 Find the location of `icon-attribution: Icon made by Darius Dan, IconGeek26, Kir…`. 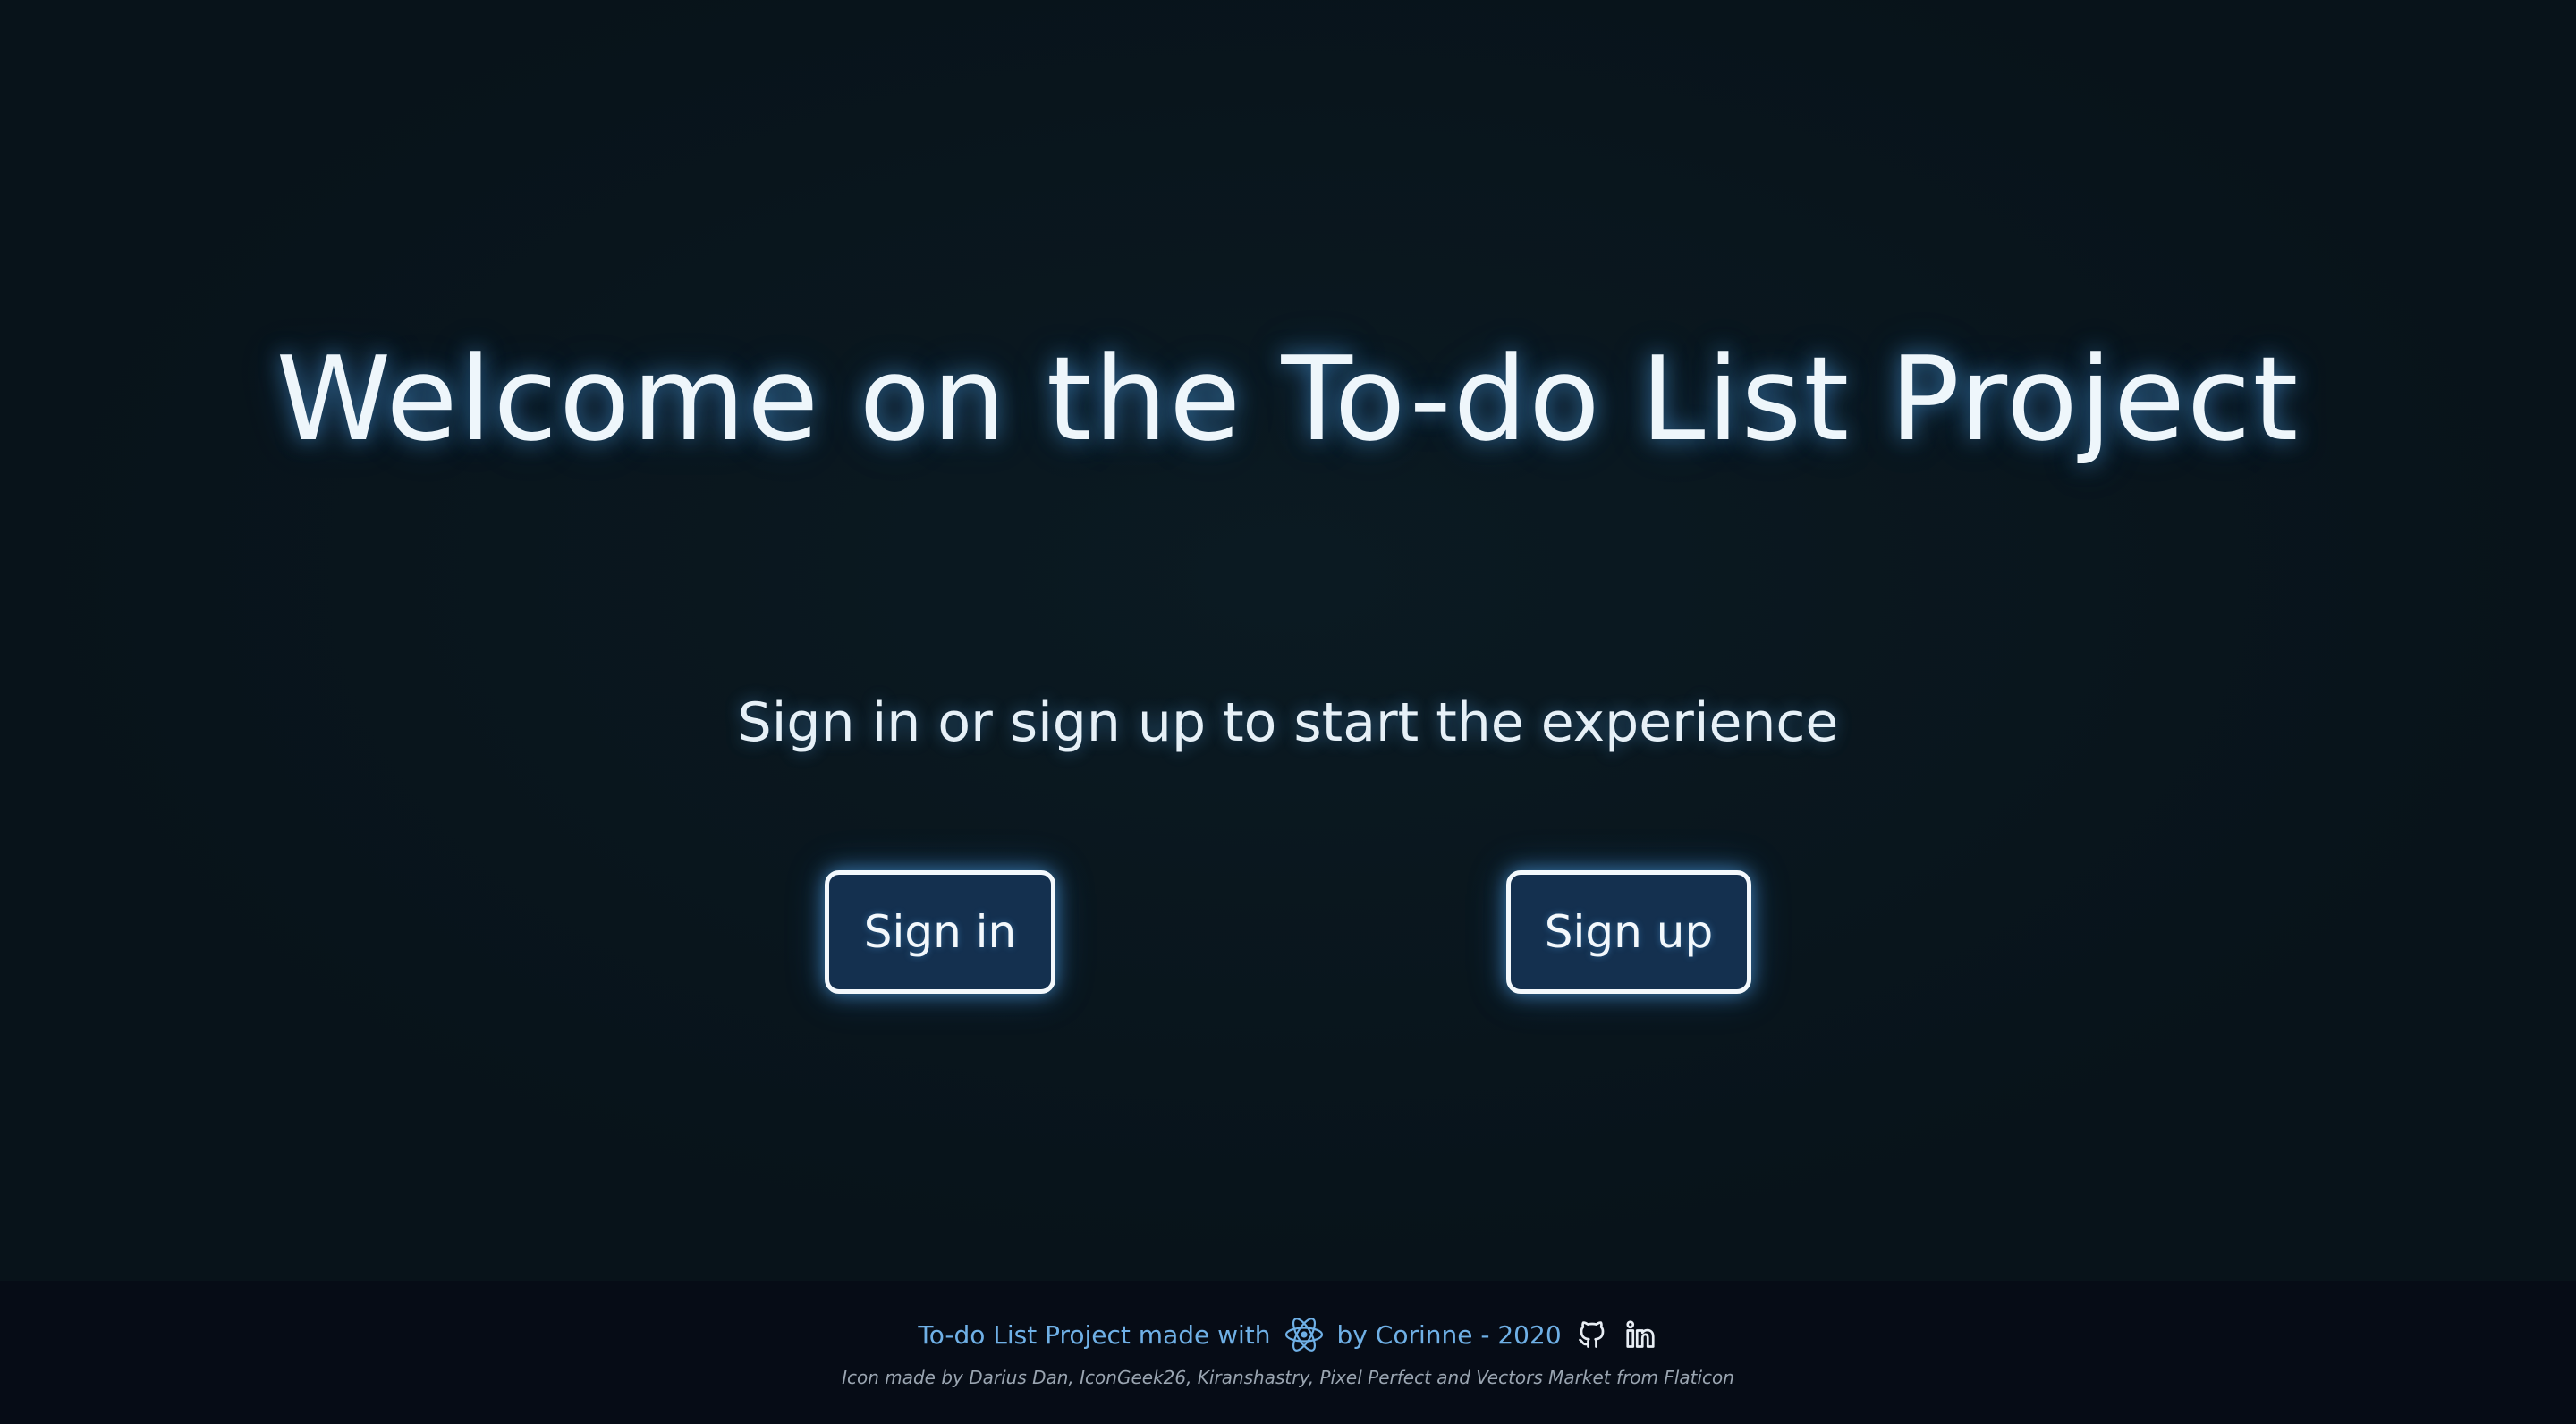

icon-attribution: Icon made by Darius Dan, IconGeek26, Kir… is located at coordinates (1288, 1377).